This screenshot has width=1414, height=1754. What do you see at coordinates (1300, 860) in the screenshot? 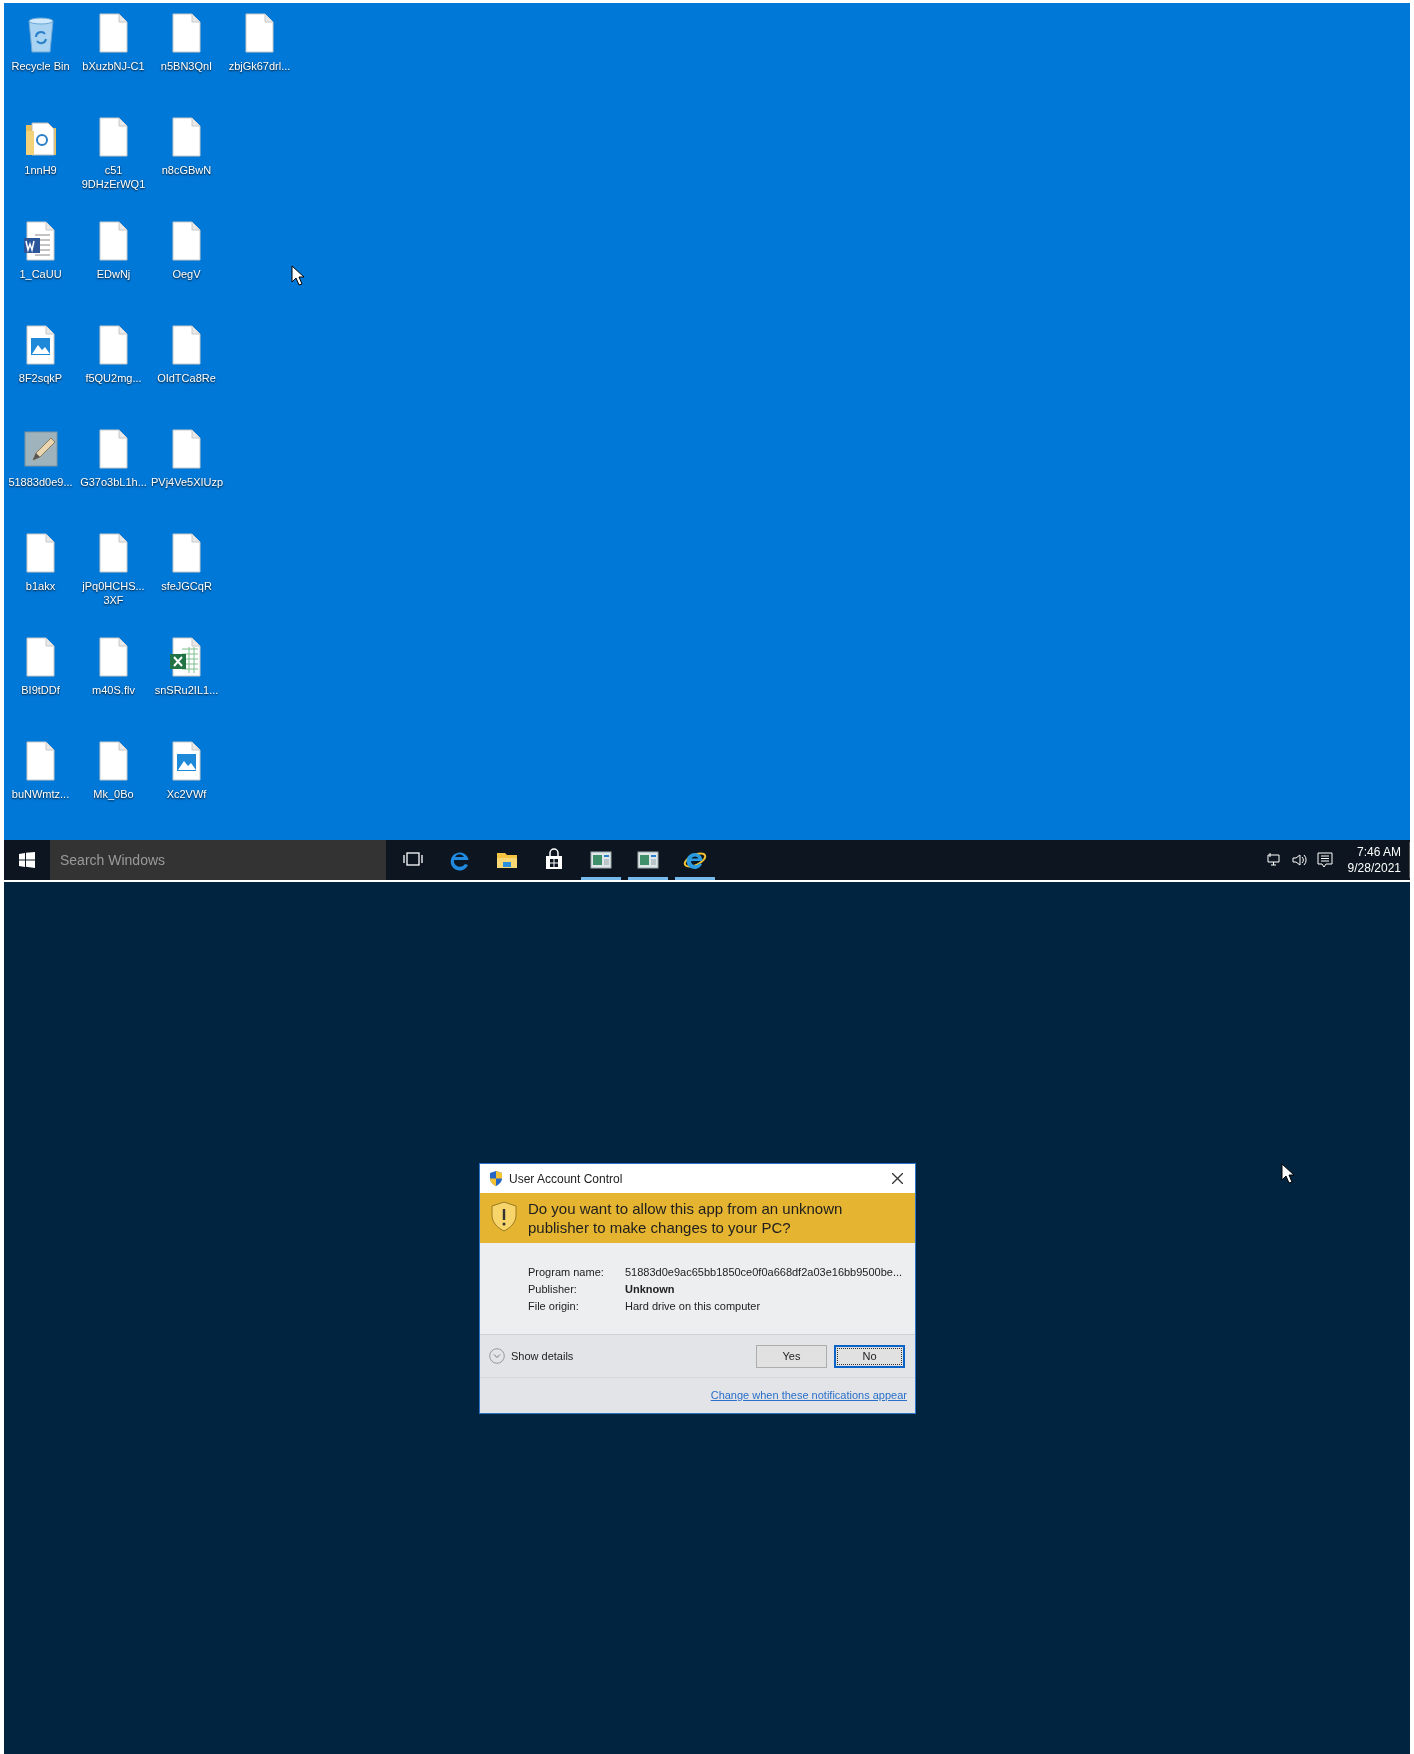
I see `volume-icon` at bounding box center [1300, 860].